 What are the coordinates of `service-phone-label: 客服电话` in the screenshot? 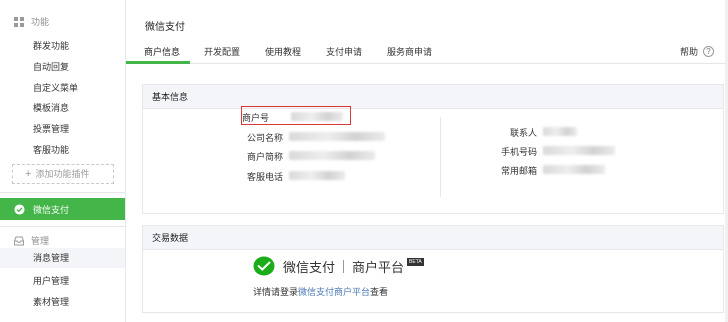 It's located at (264, 177).